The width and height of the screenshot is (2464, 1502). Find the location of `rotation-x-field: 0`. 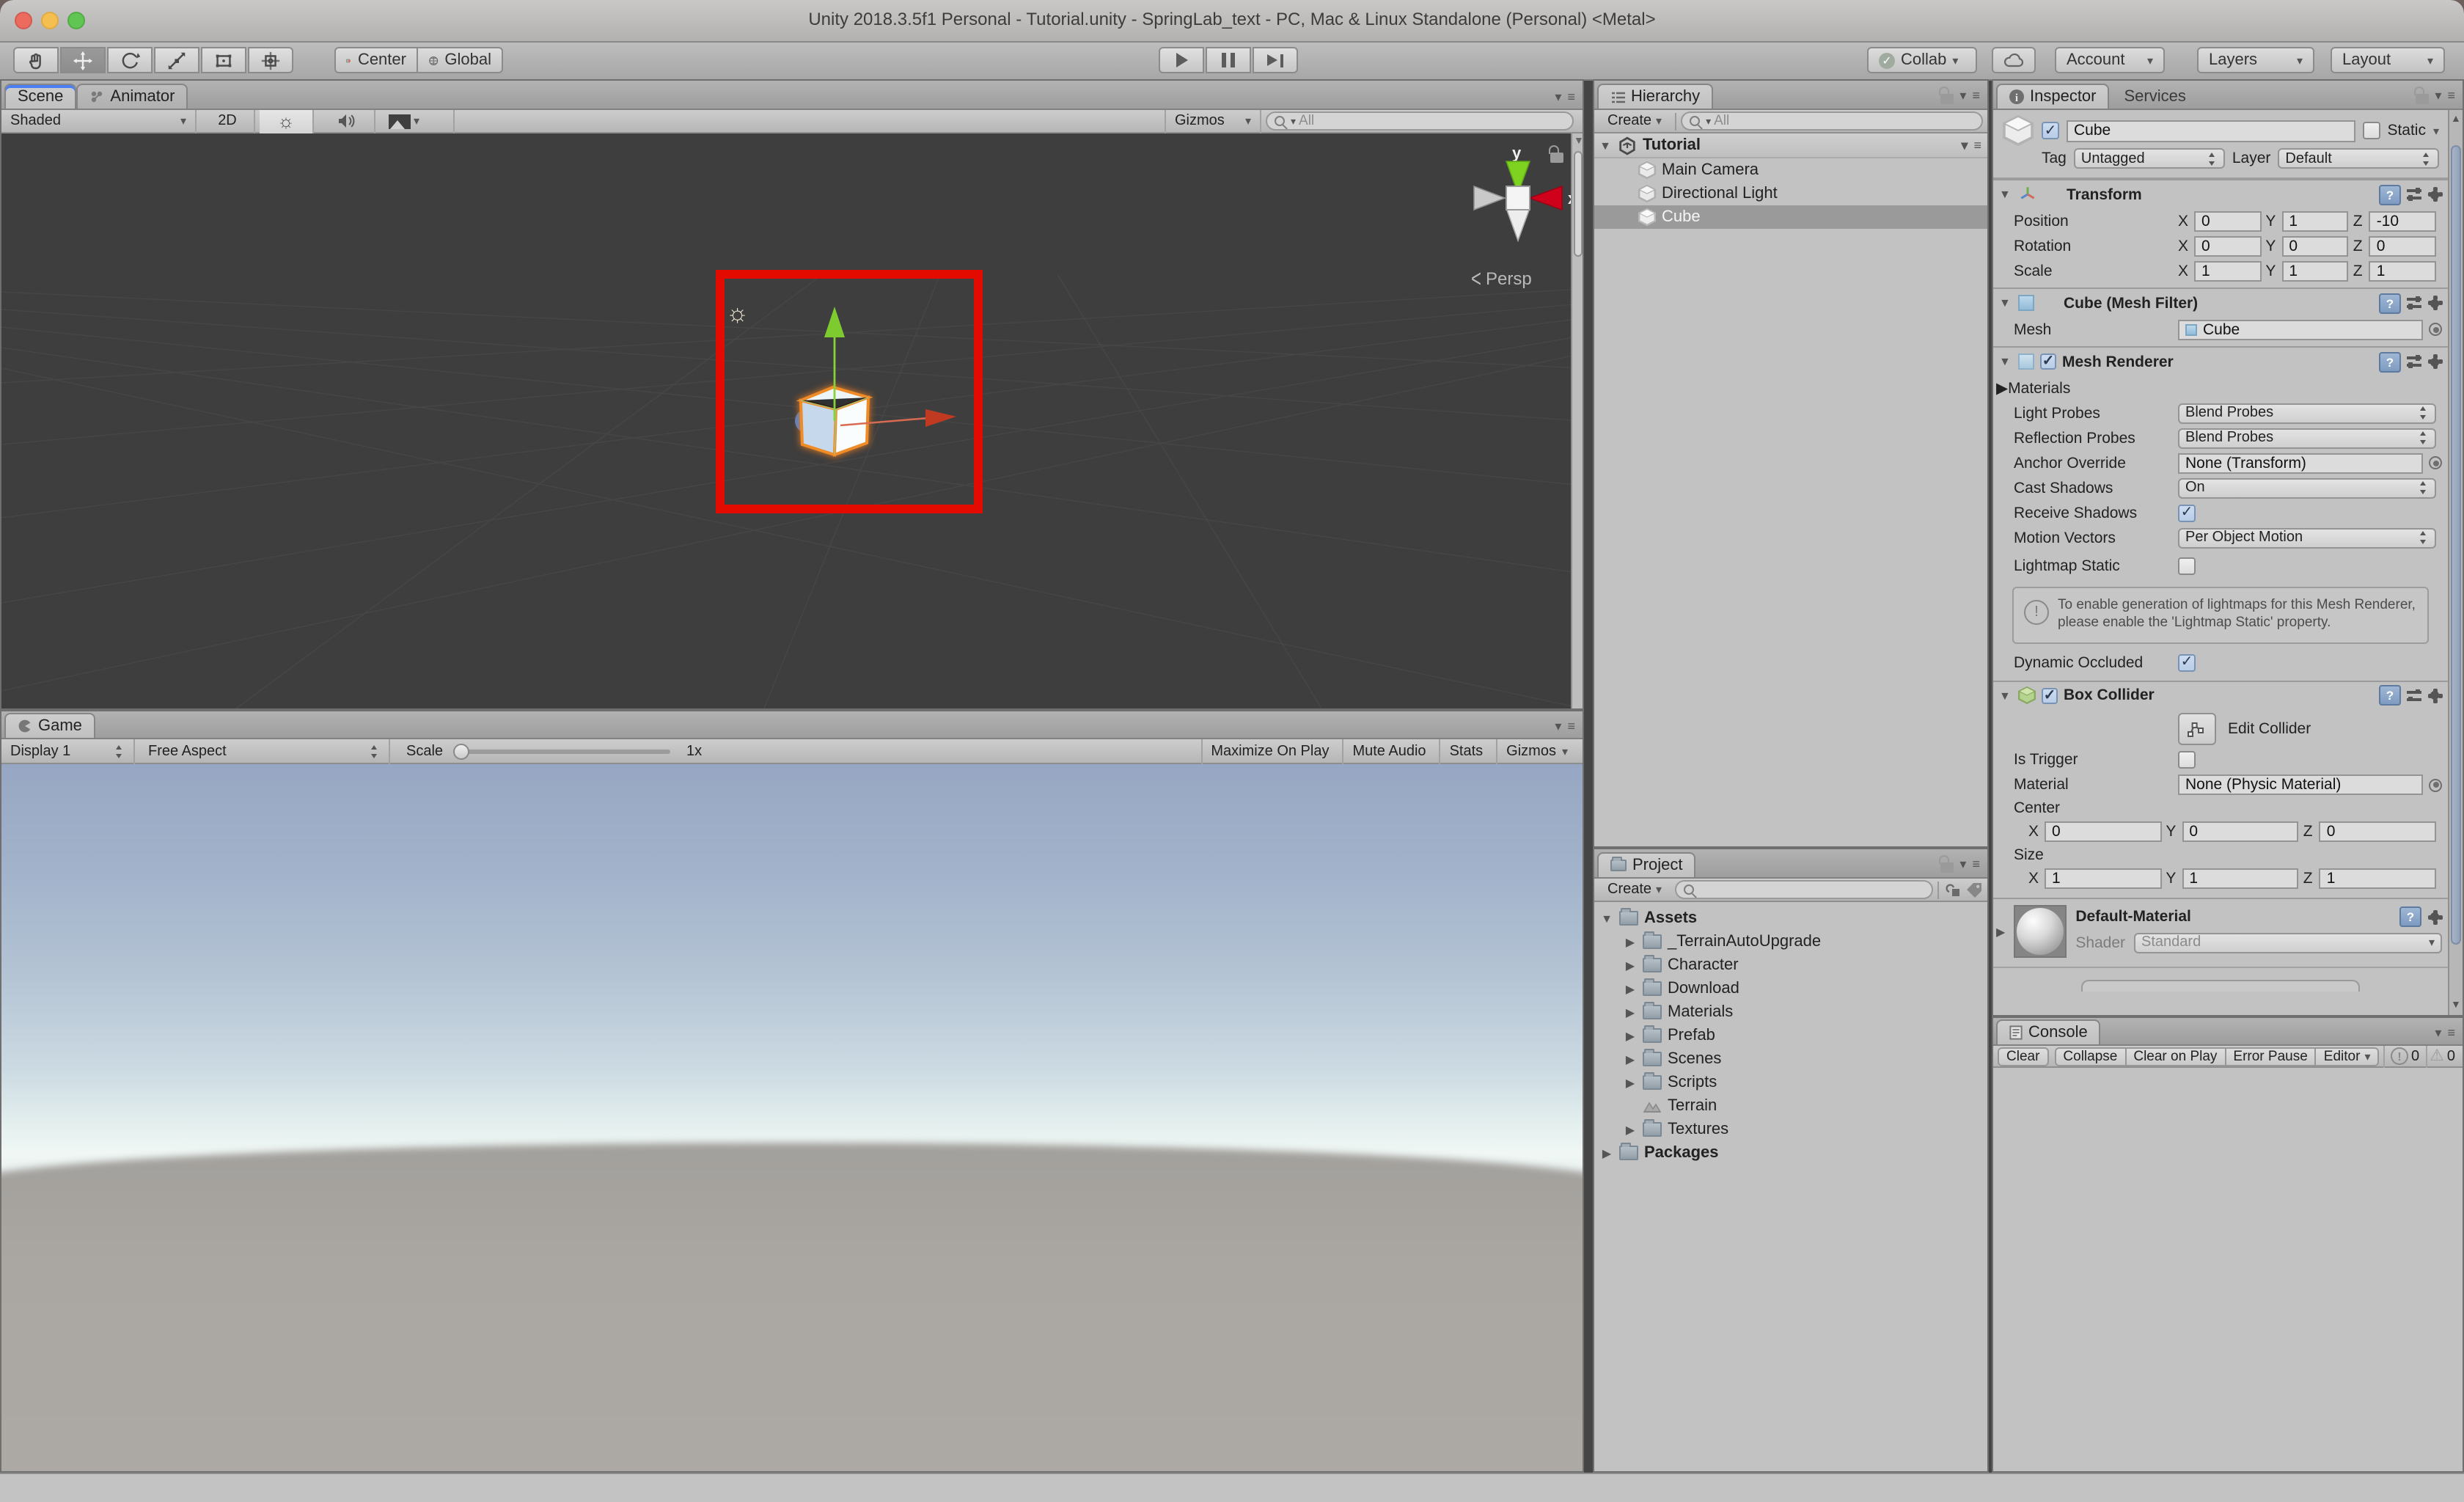

rotation-x-field: 0 is located at coordinates (2228, 245).